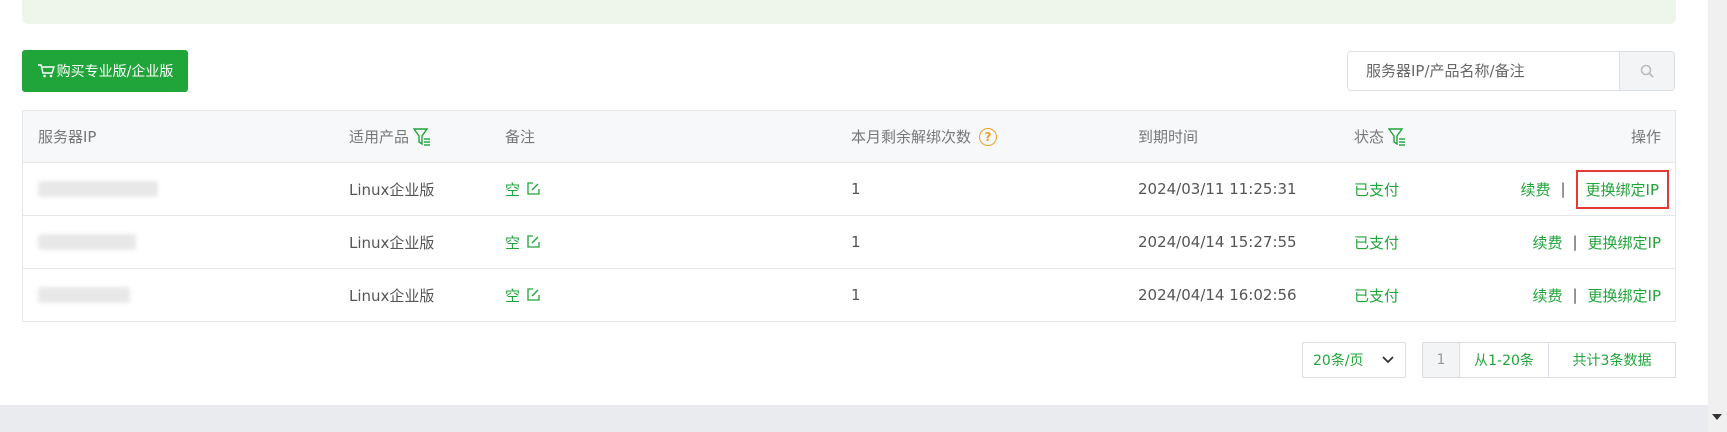 This screenshot has width=1727, height=432. Describe the element at coordinates (1483, 71) in the screenshot. I see `search-input` at that location.